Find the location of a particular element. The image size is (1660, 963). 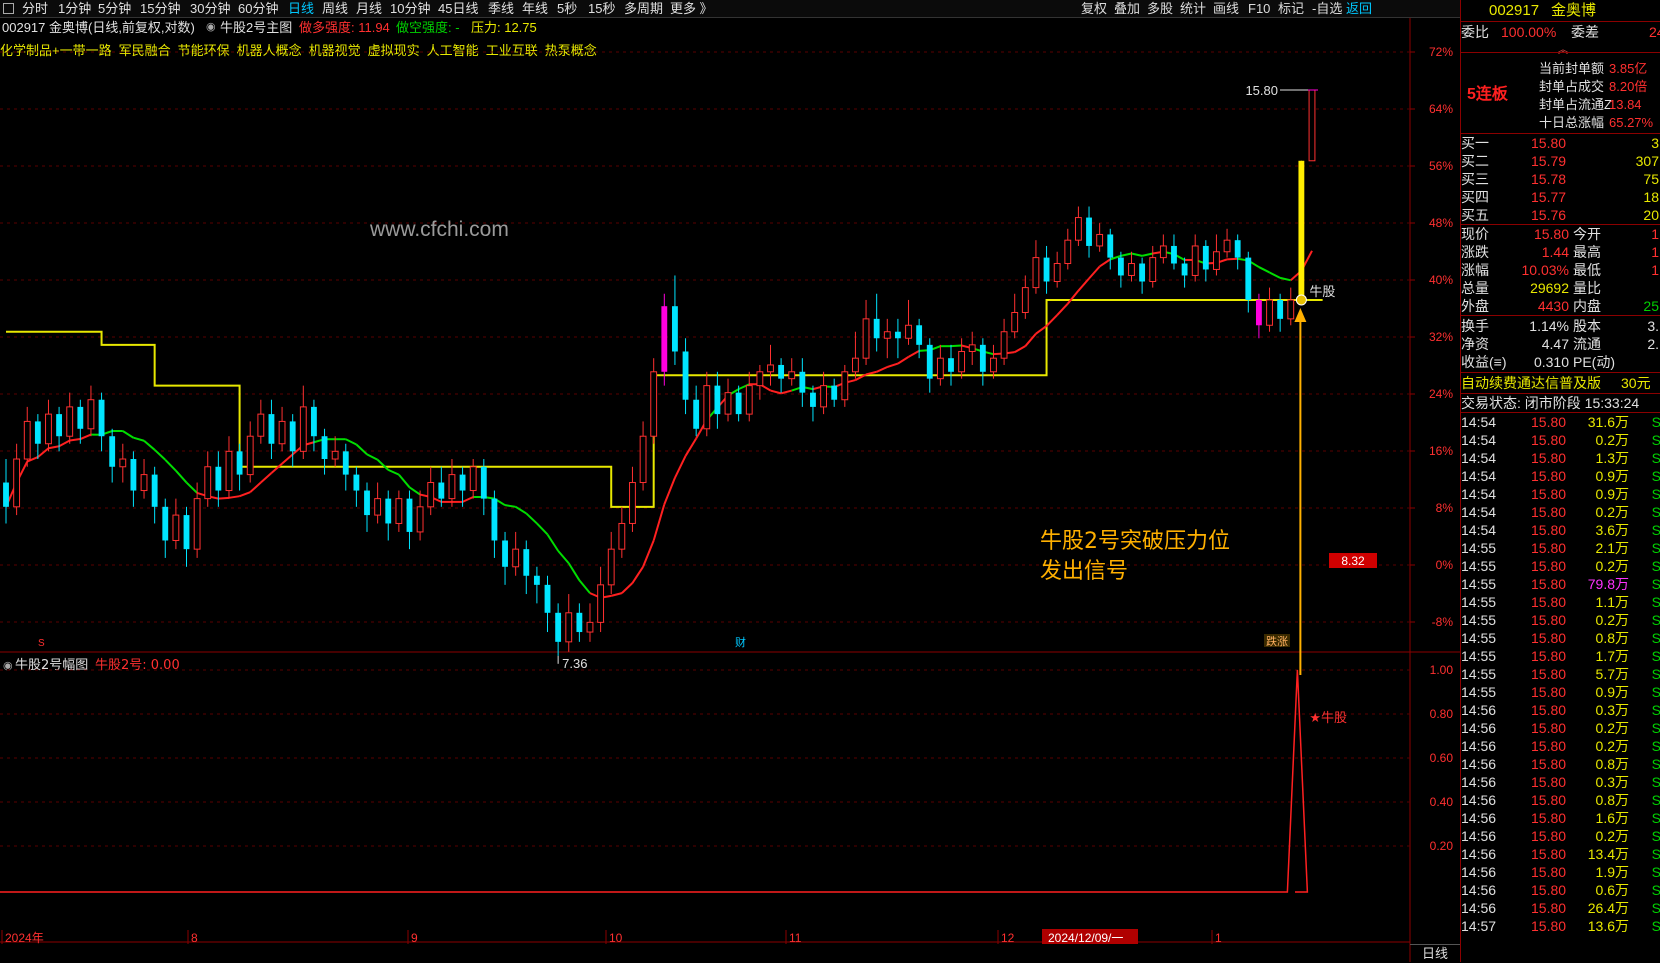

toolbar-button: 复权 is located at coordinates (1094, 8).